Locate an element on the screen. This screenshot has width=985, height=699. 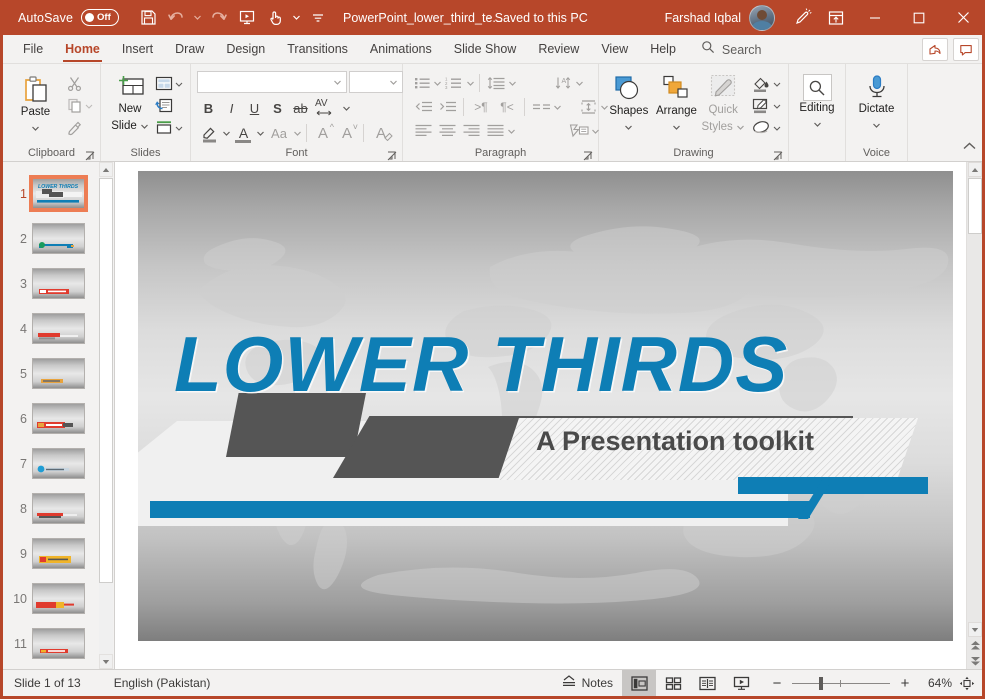
touch-mode-caret-icon is located at coordinates (296, 18).